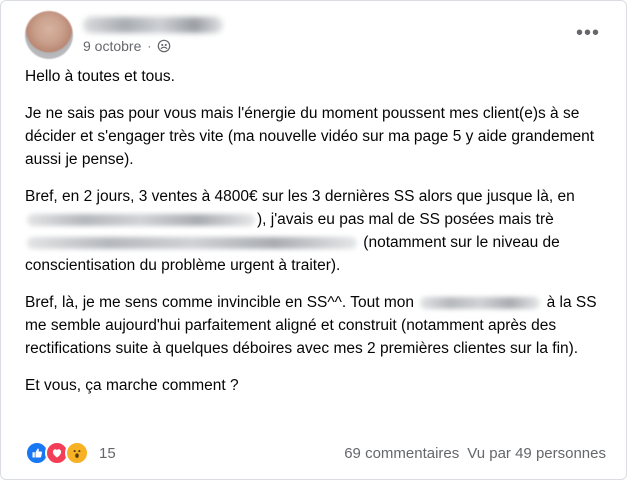 The image size is (627, 480). What do you see at coordinates (77, 453) in the screenshot?
I see `wow-icon` at bounding box center [77, 453].